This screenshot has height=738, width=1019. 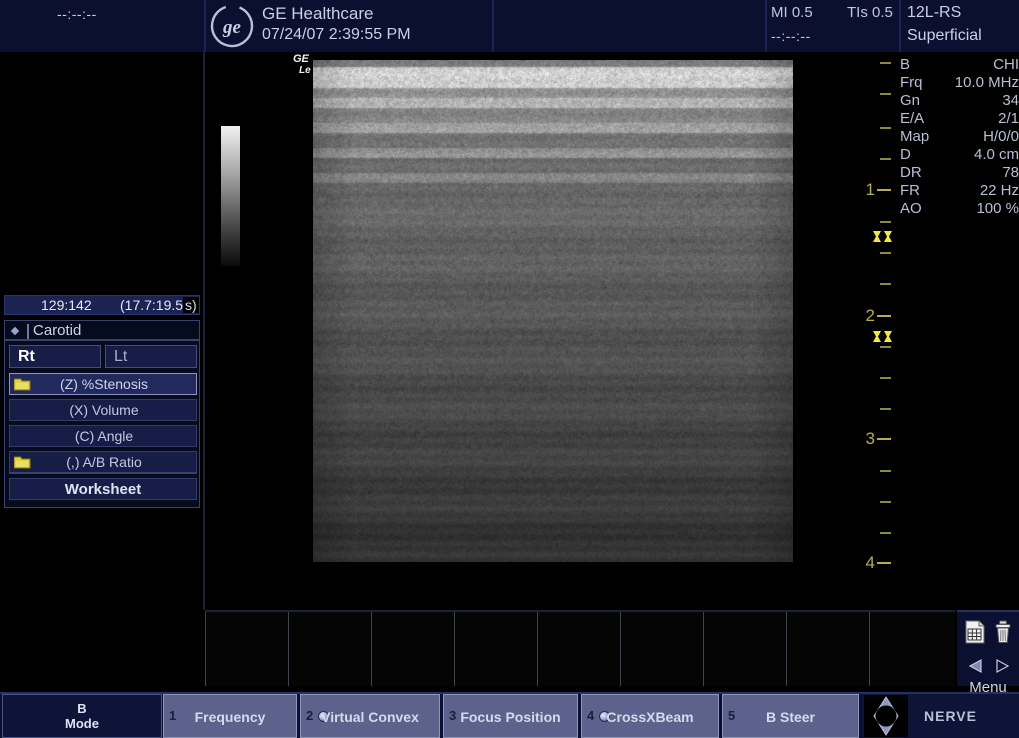 I want to click on toolbar-button-b-steer: 5B Steer, so click(x=790, y=716).